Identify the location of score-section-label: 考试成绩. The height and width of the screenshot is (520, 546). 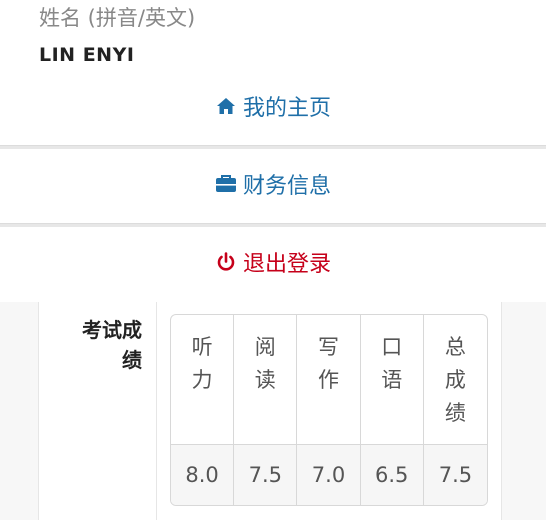
(112, 345).